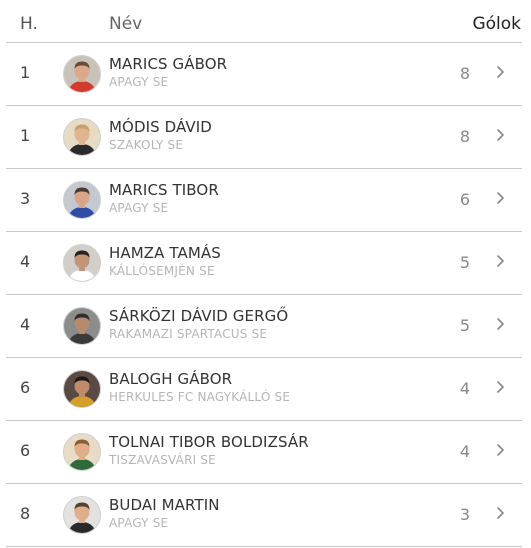 The width and height of the screenshot is (531, 548). What do you see at coordinates (164, 505) in the screenshot?
I see `player-name: BUDAI MARTIN` at bounding box center [164, 505].